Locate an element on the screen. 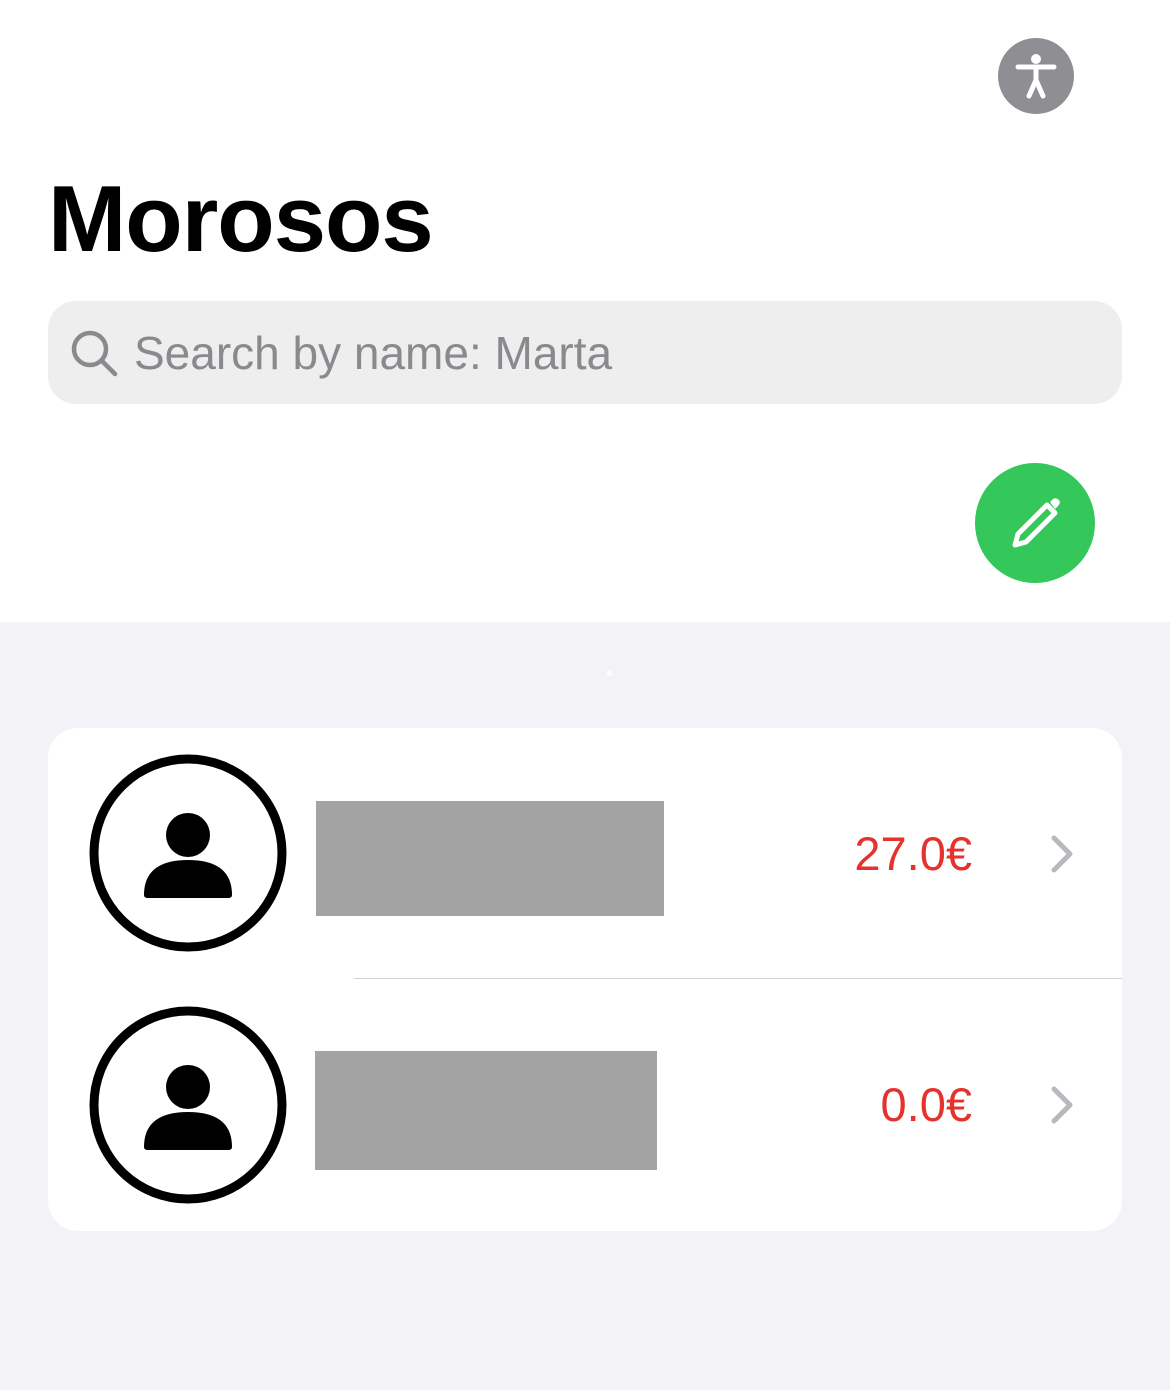 The height and width of the screenshot is (1390, 1170). edit-button is located at coordinates (1035, 523).